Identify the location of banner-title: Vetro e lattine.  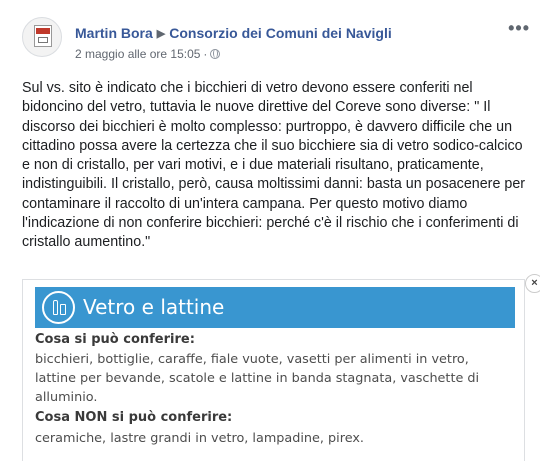
(154, 307).